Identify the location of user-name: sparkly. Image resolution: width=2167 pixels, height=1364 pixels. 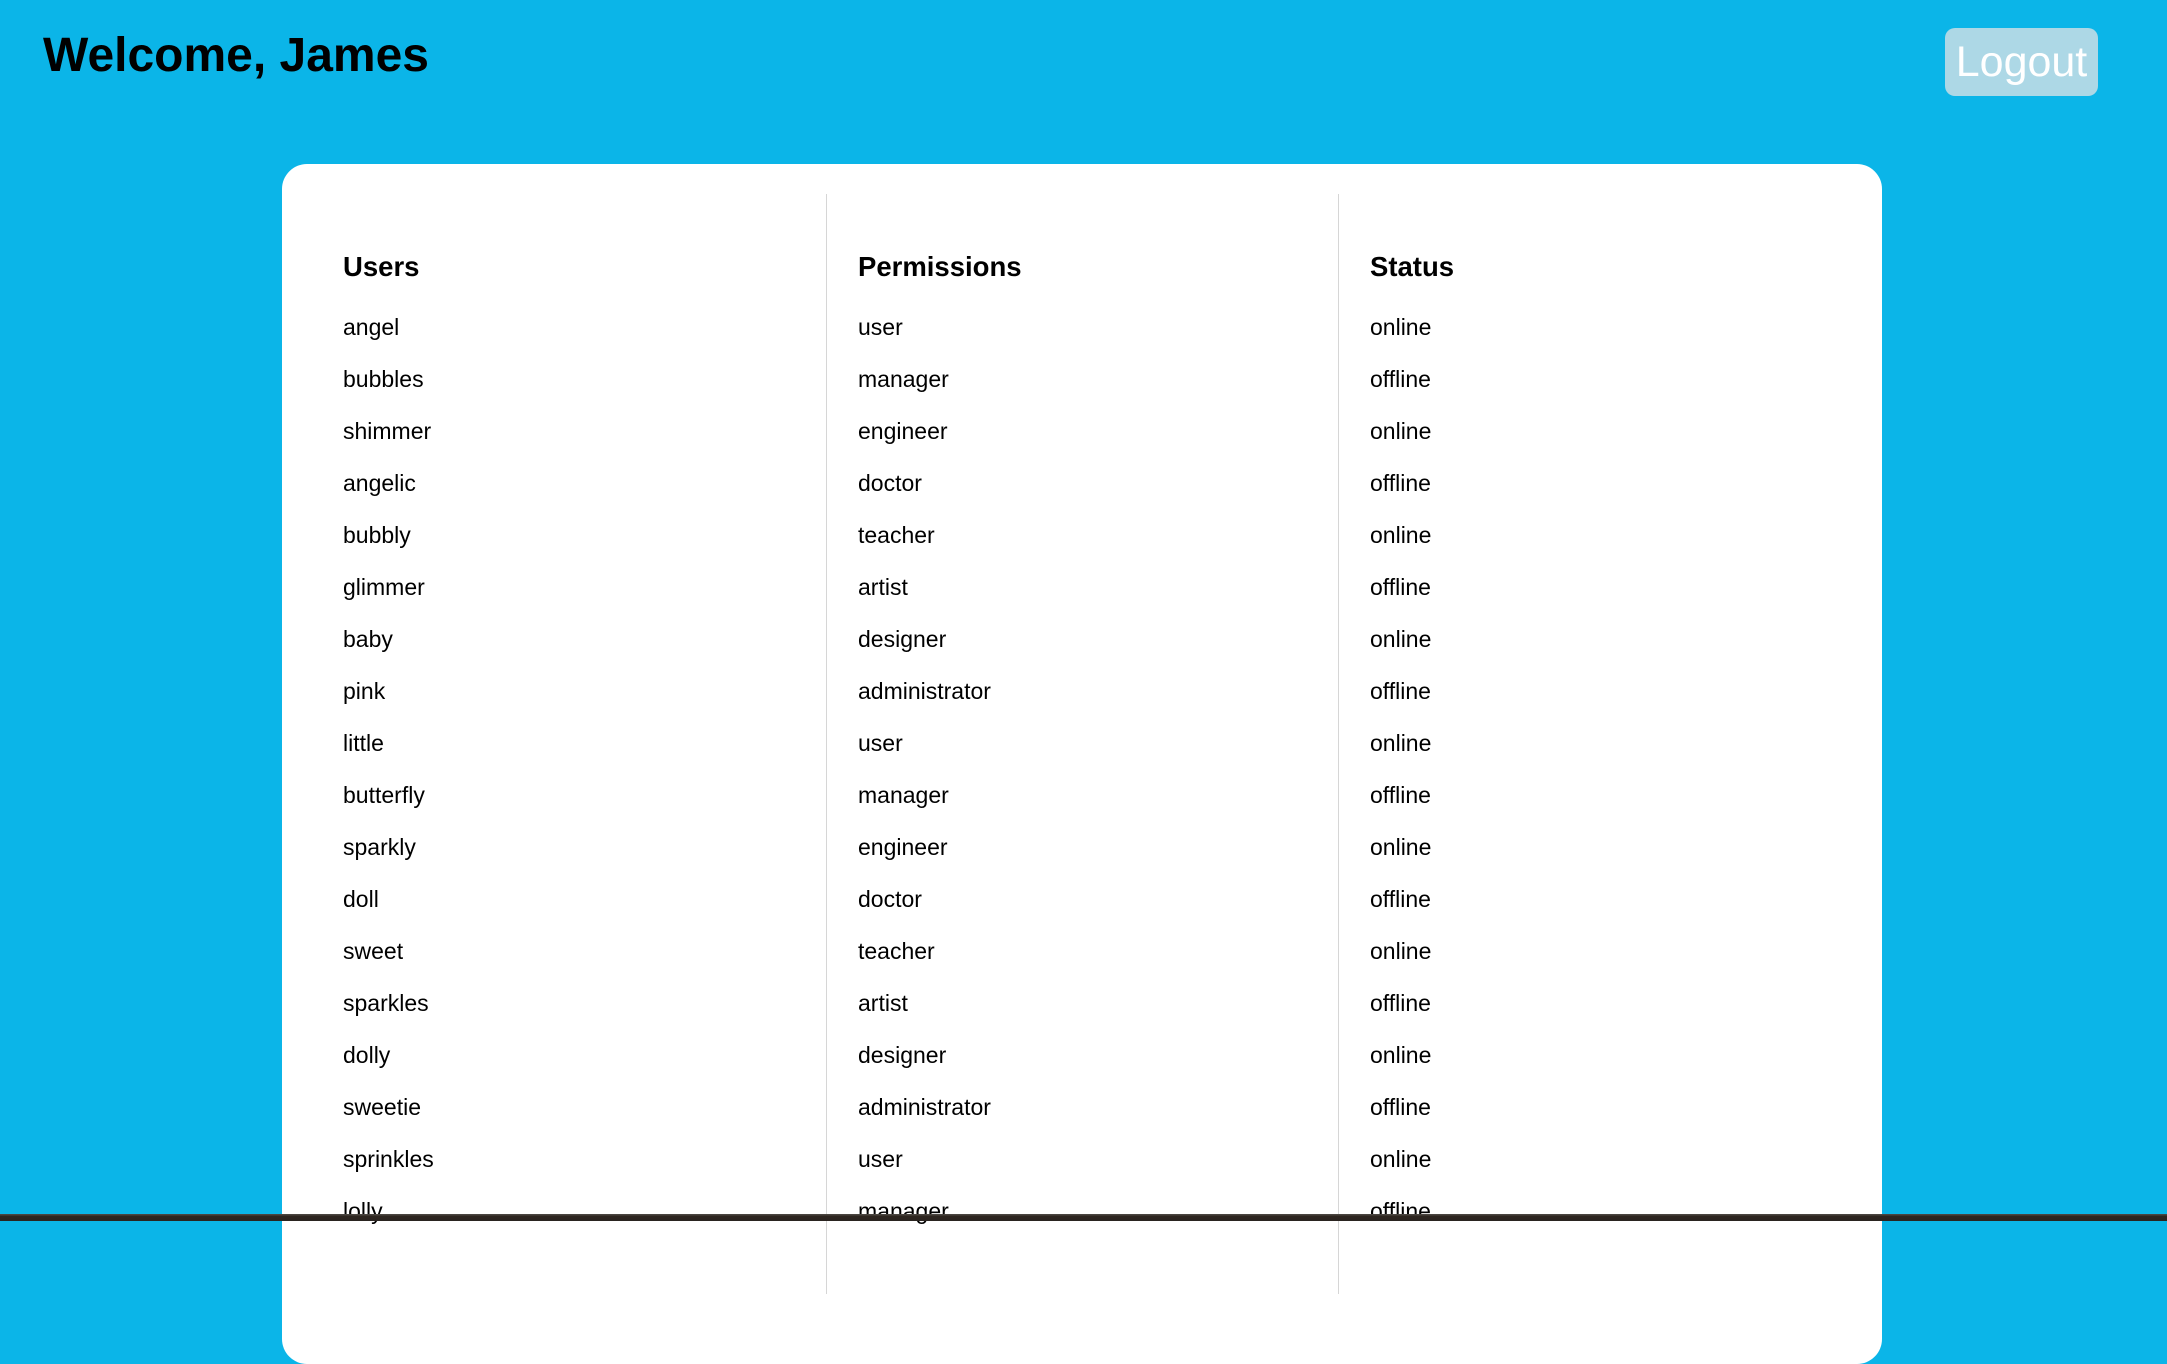
(379, 847).